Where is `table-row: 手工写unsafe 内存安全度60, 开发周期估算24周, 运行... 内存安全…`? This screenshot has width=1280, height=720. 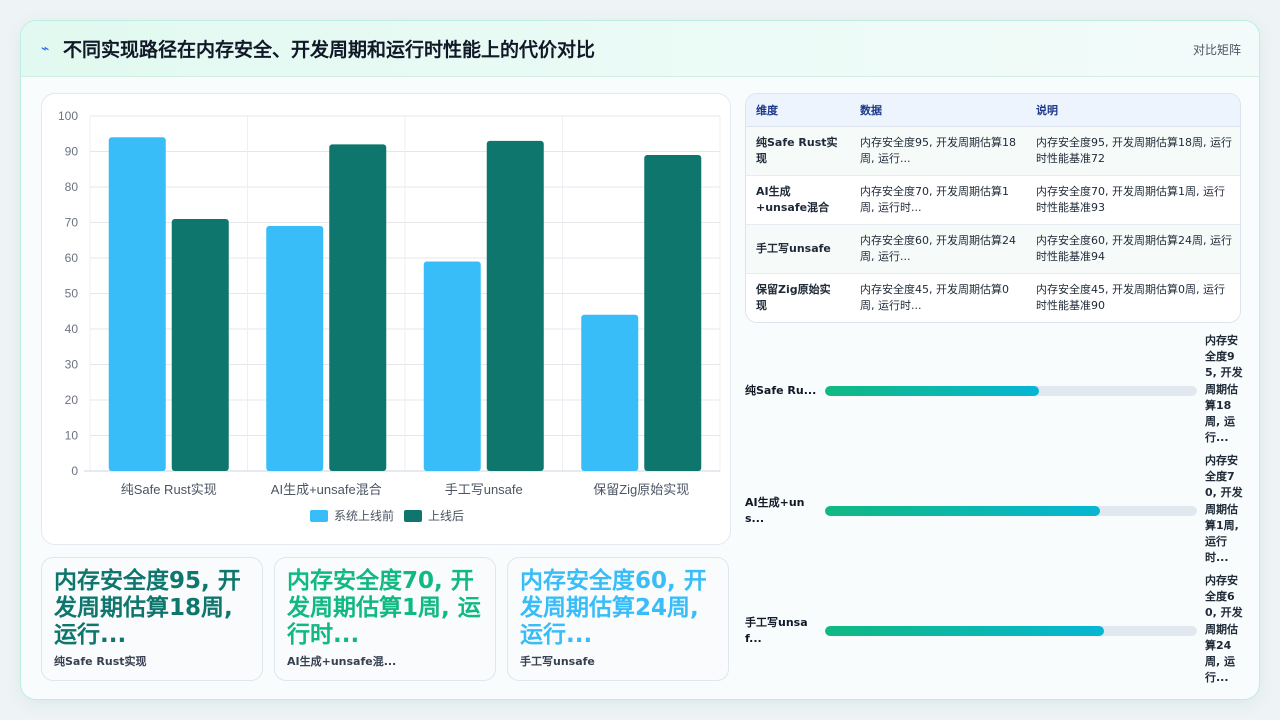
table-row: 手工写unsafe 内存安全度60, 开发周期估算24周, 运行... 内存安全… is located at coordinates (993, 249).